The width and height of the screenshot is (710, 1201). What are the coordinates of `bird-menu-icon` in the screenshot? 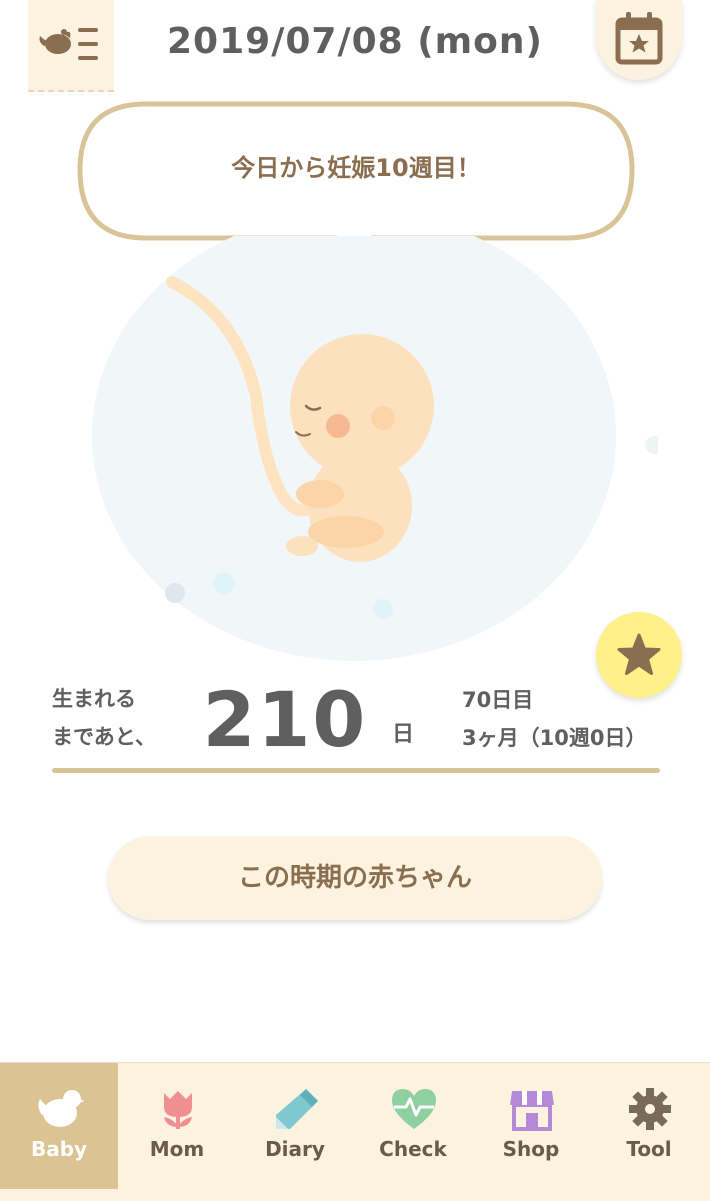 It's located at (68, 44).